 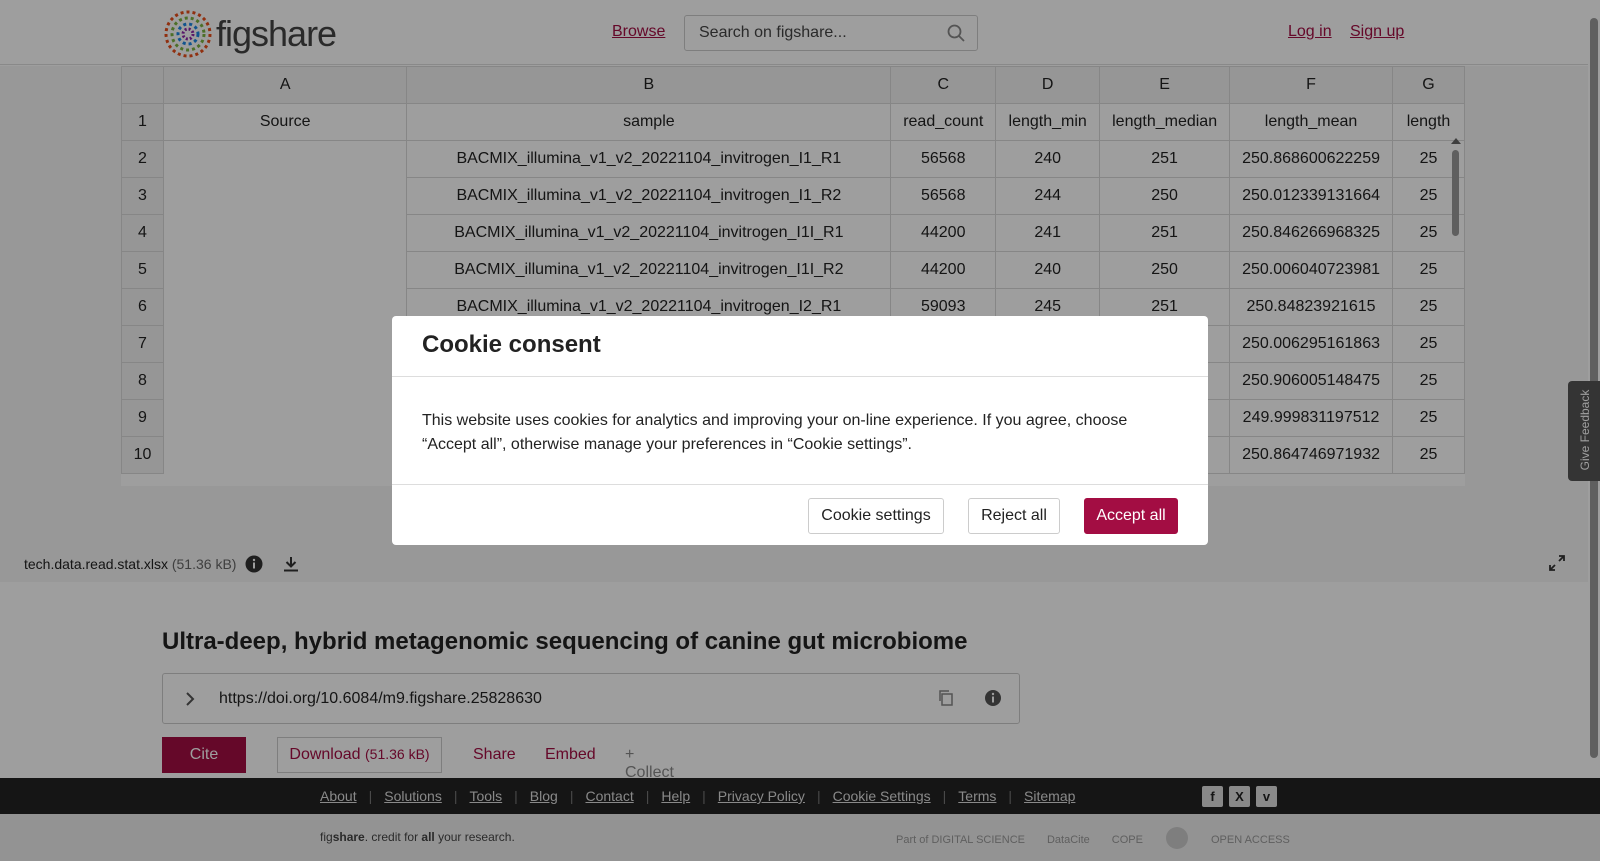 What do you see at coordinates (1014, 516) in the screenshot?
I see `reject-all-button: Reject all` at bounding box center [1014, 516].